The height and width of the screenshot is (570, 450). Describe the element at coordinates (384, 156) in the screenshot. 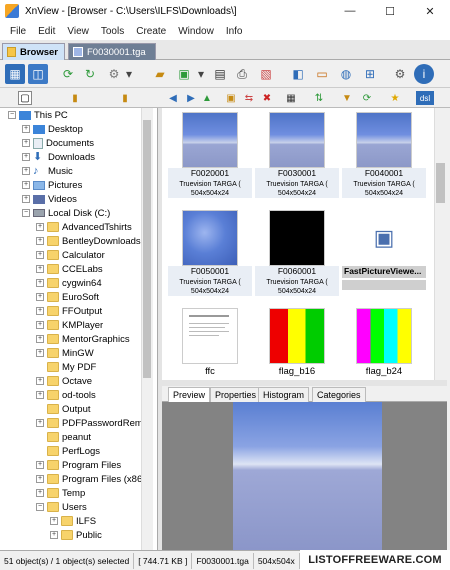

I see `thumbnail-item: F0040001 Truevision TARGA ( 504x504x24` at that location.